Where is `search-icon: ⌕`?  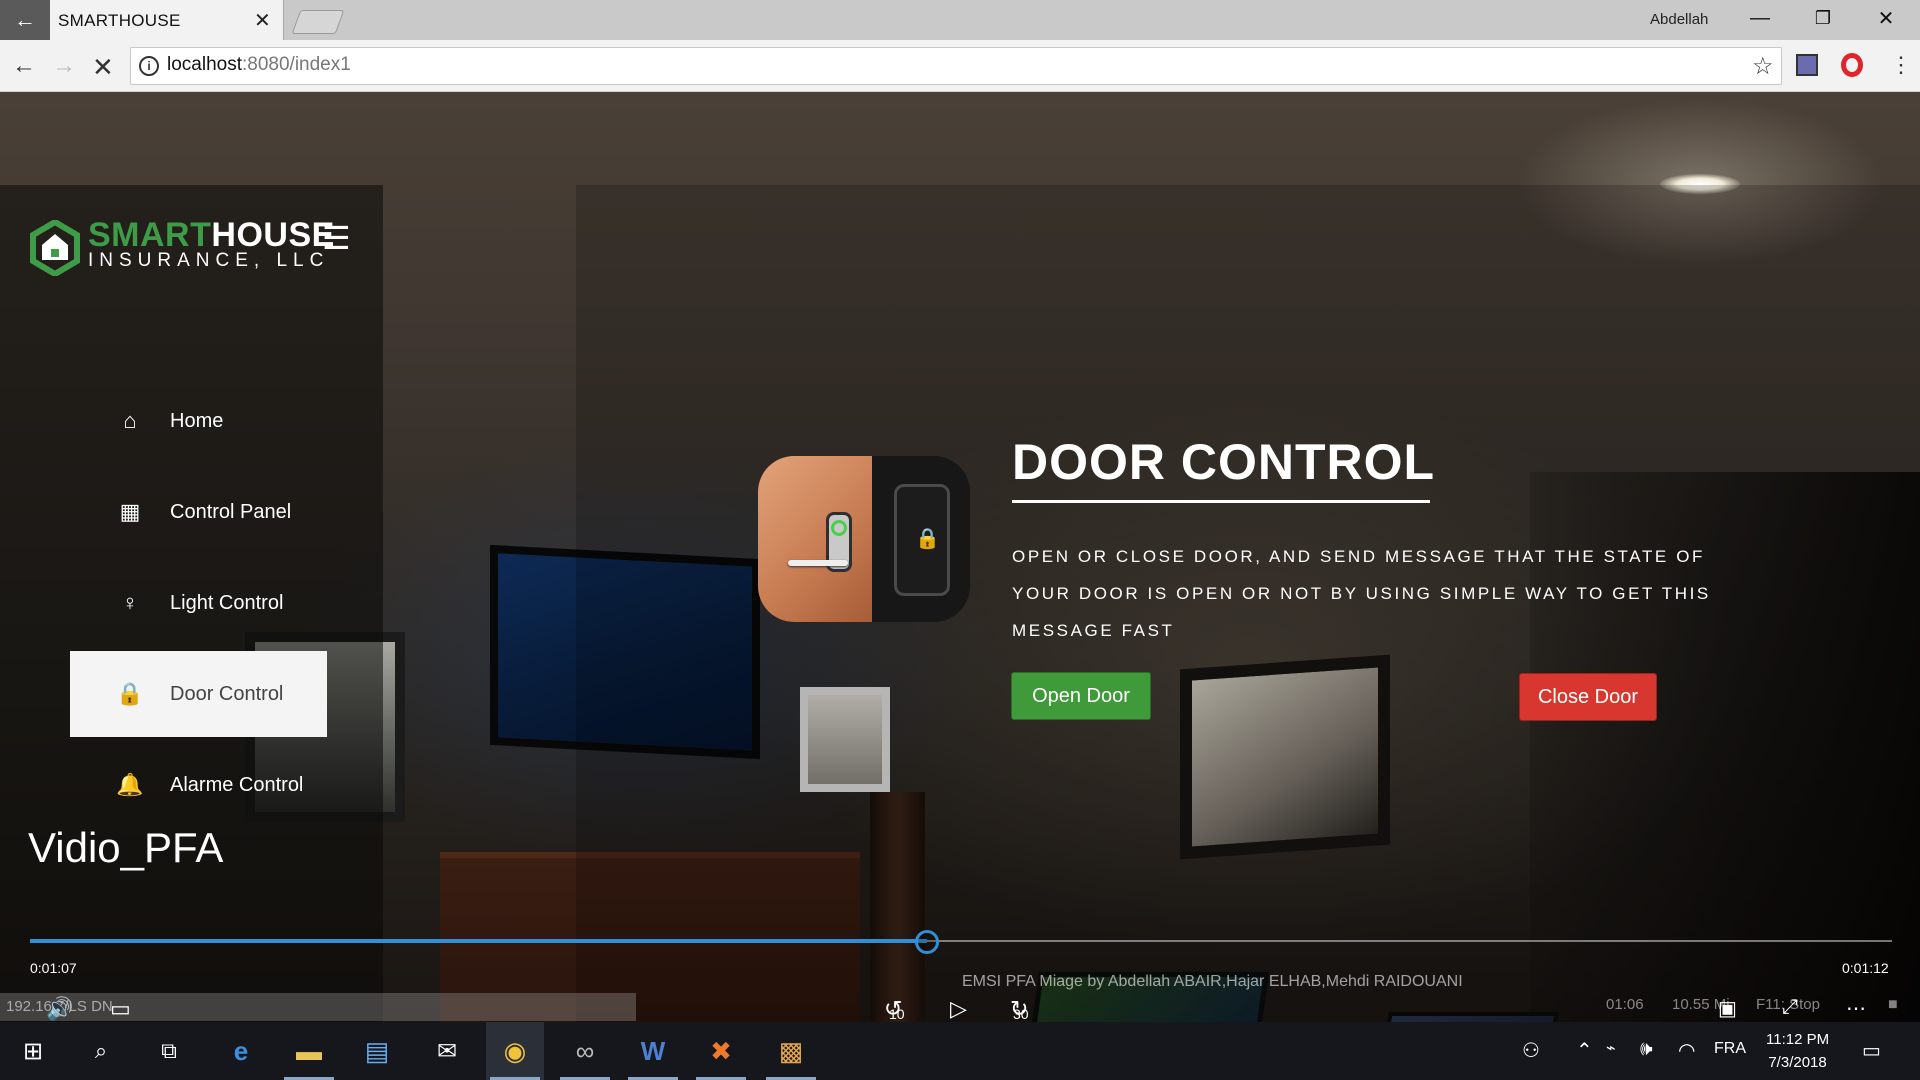
search-icon: ⌕ is located at coordinates (101, 1051).